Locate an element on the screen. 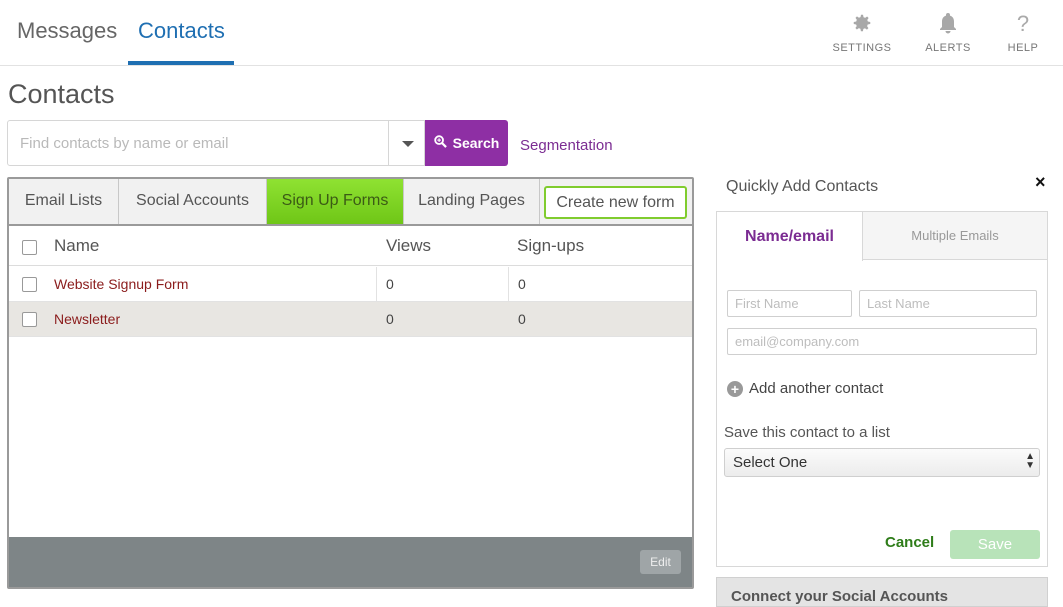 This screenshot has height=607, width=1063. quick-add-tabs: Name/email Multiple Emails is located at coordinates (881, 236).